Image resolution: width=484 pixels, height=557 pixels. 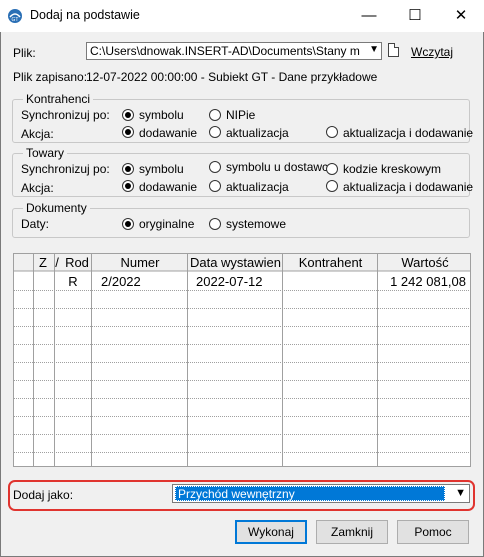 What do you see at coordinates (128, 115) in the screenshot?
I see `contractors-sync-symbol-radio` at bounding box center [128, 115].